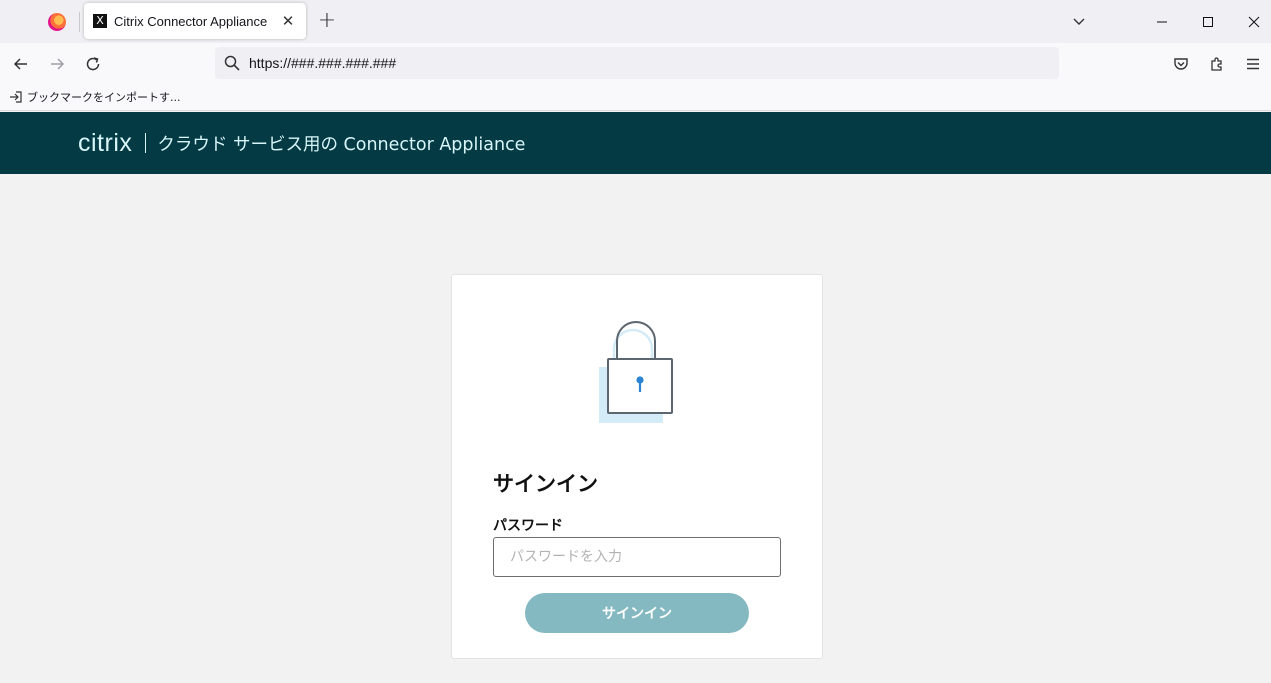  Describe the element at coordinates (1254, 21) in the screenshot. I see `close-icon` at that location.